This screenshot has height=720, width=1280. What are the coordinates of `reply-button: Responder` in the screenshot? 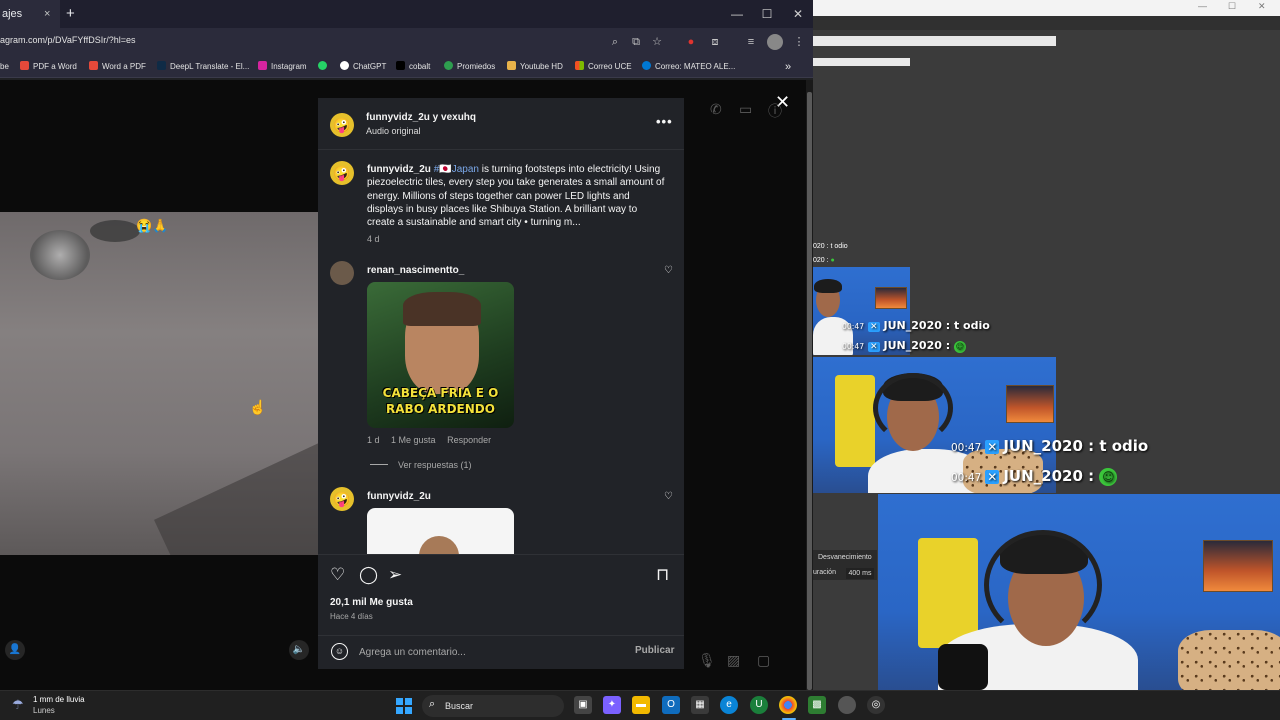 It's located at (469, 440).